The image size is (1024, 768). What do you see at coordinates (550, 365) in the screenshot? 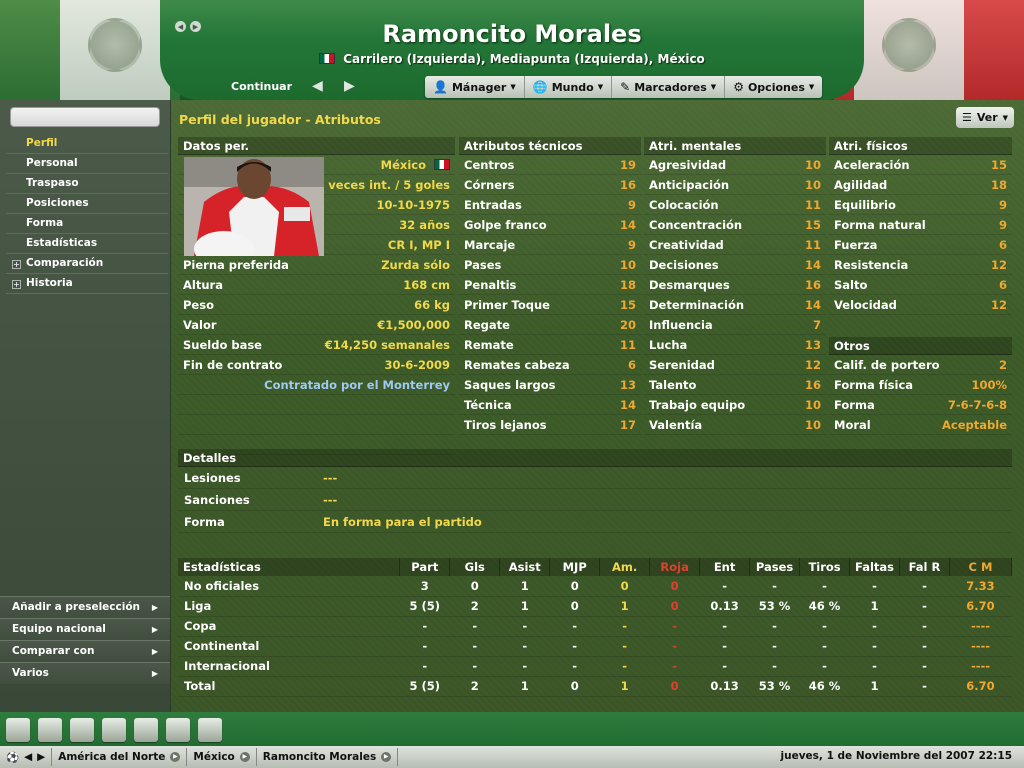
I see `attr-row: Remates cabeza 6` at bounding box center [550, 365].